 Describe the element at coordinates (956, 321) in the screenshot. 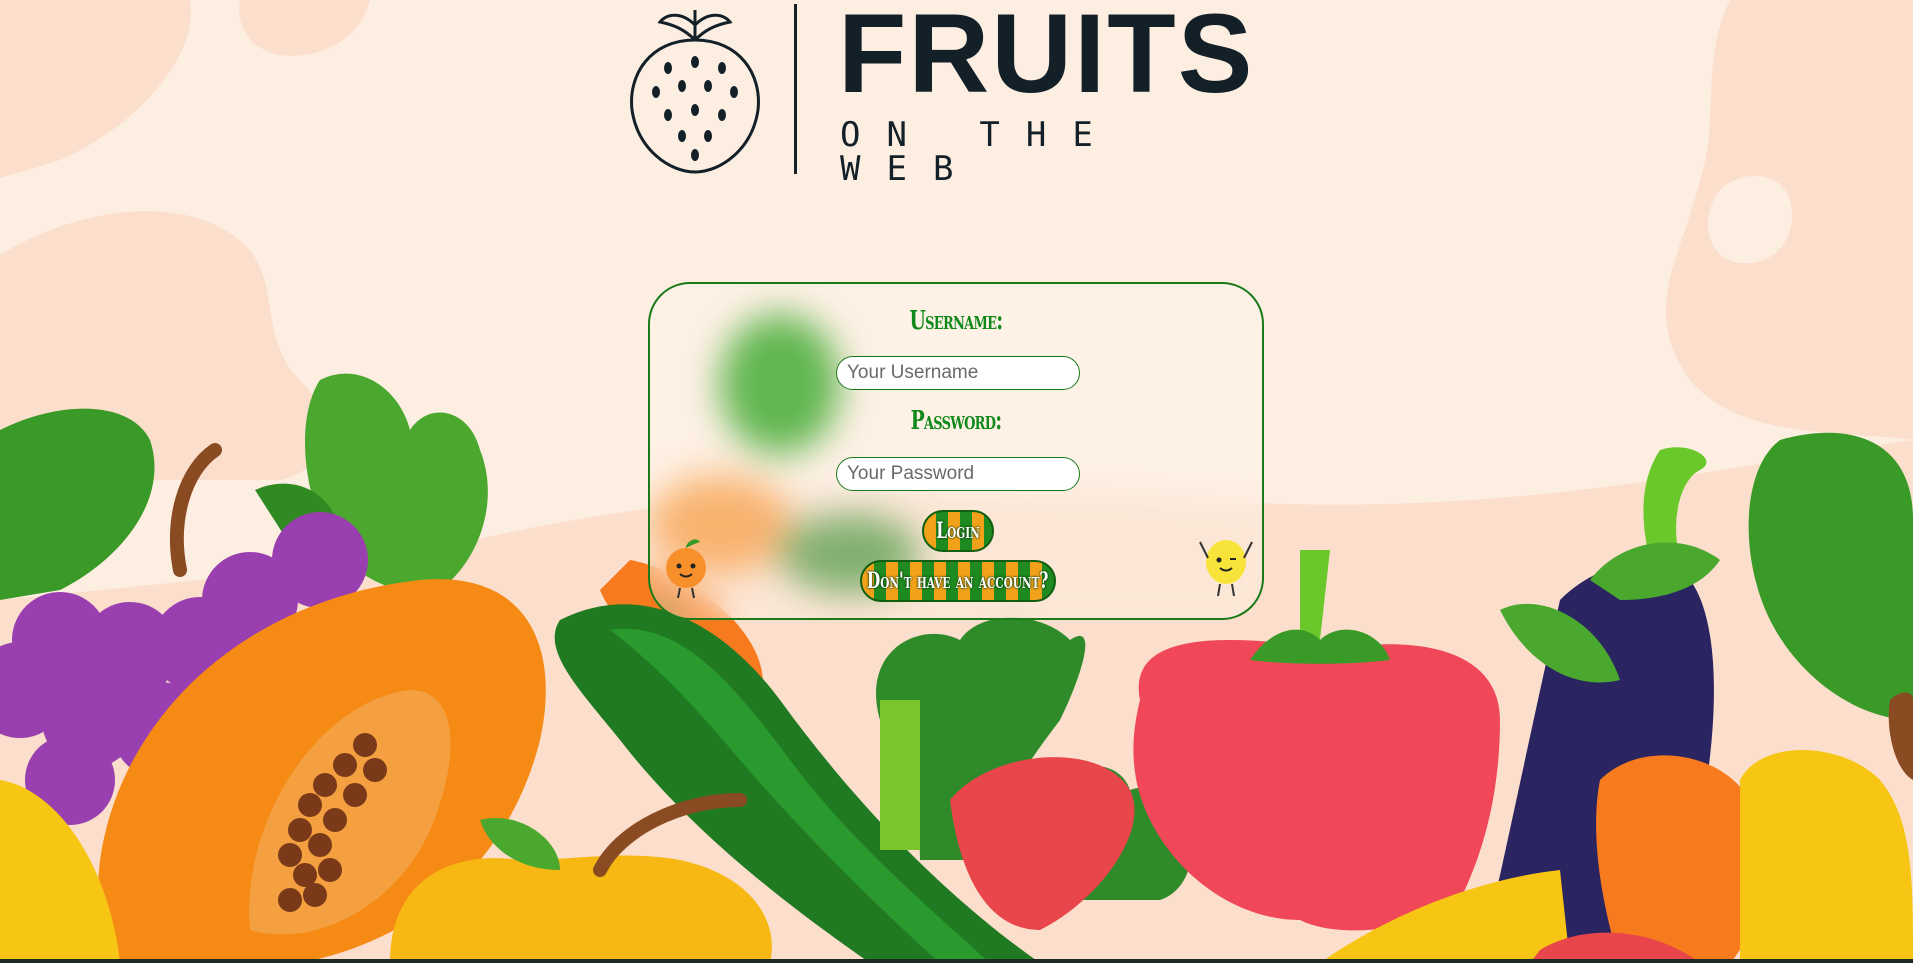

I see `username-label: Username:` at that location.